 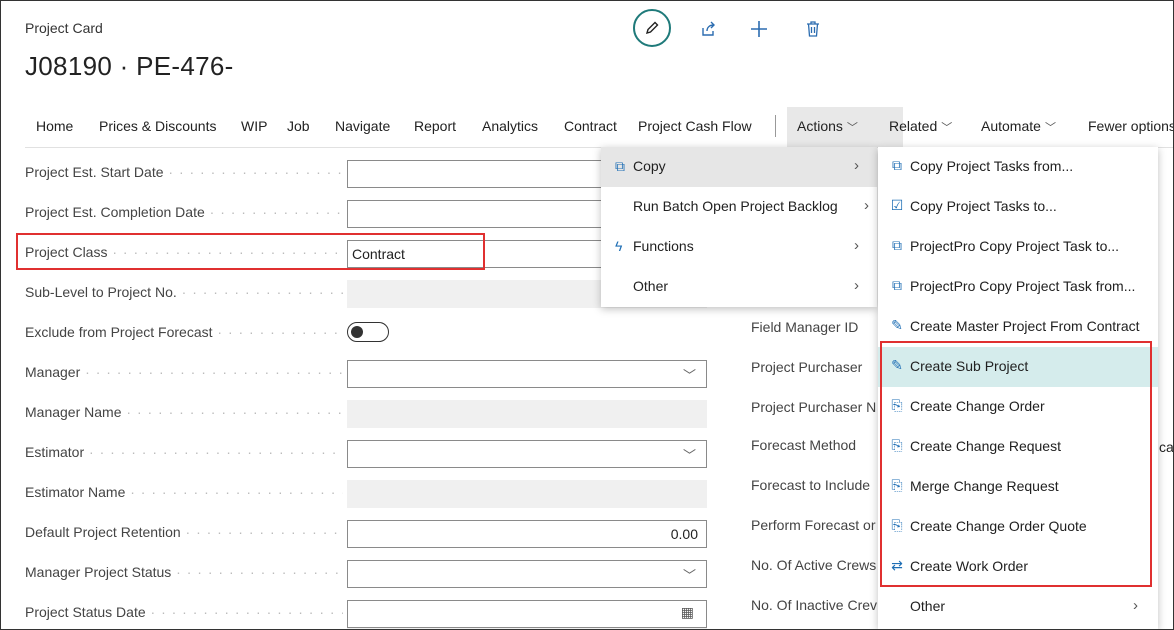 What do you see at coordinates (814, 565) in the screenshot?
I see `field-label: No. Of Active Crews` at bounding box center [814, 565].